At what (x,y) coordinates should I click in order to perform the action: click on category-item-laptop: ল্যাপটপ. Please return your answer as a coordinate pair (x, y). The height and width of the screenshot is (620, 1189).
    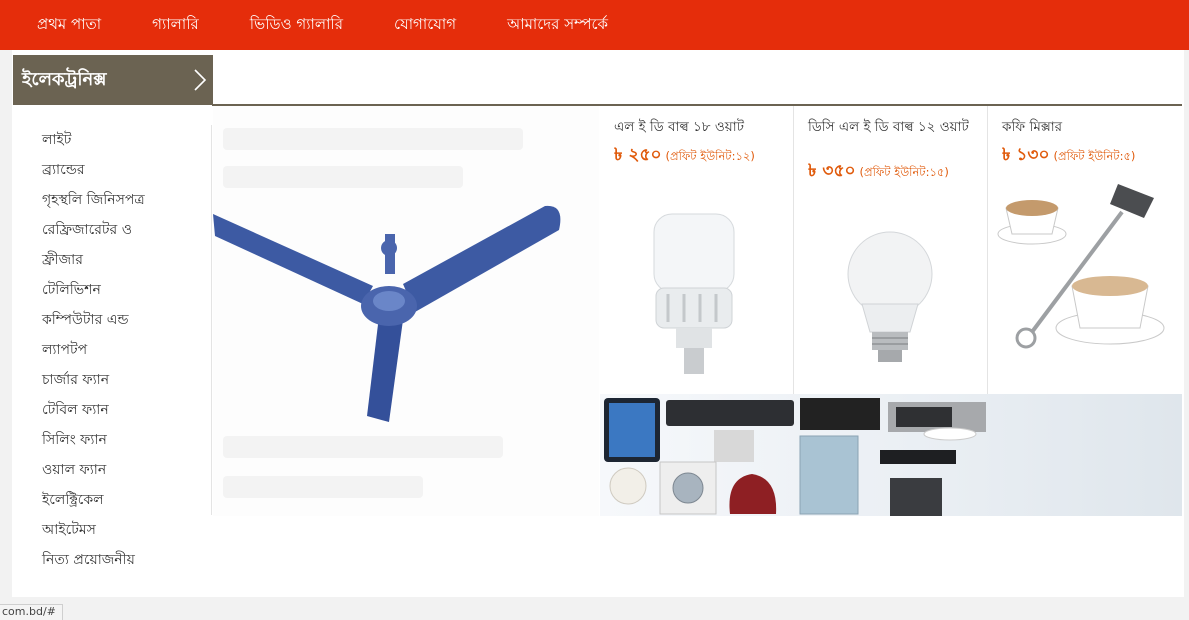
    Looking at the image, I should click on (111, 350).